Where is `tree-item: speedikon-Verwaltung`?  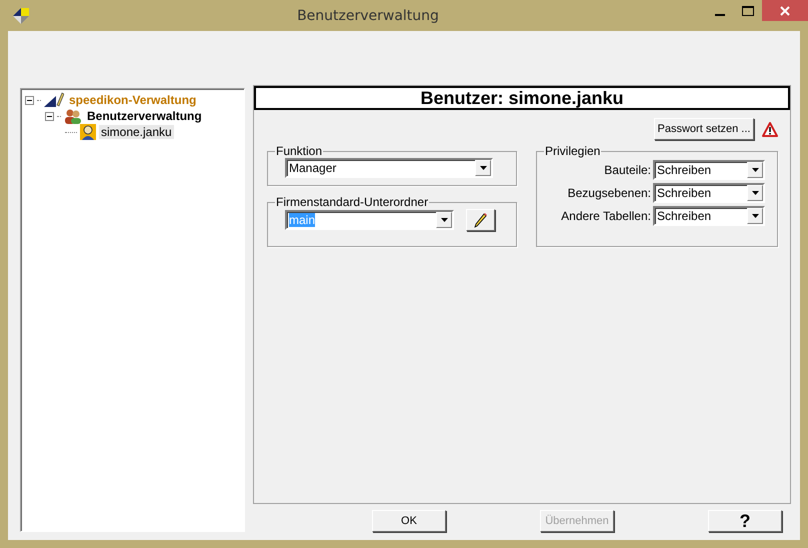 tree-item: speedikon-Verwaltung is located at coordinates (132, 100).